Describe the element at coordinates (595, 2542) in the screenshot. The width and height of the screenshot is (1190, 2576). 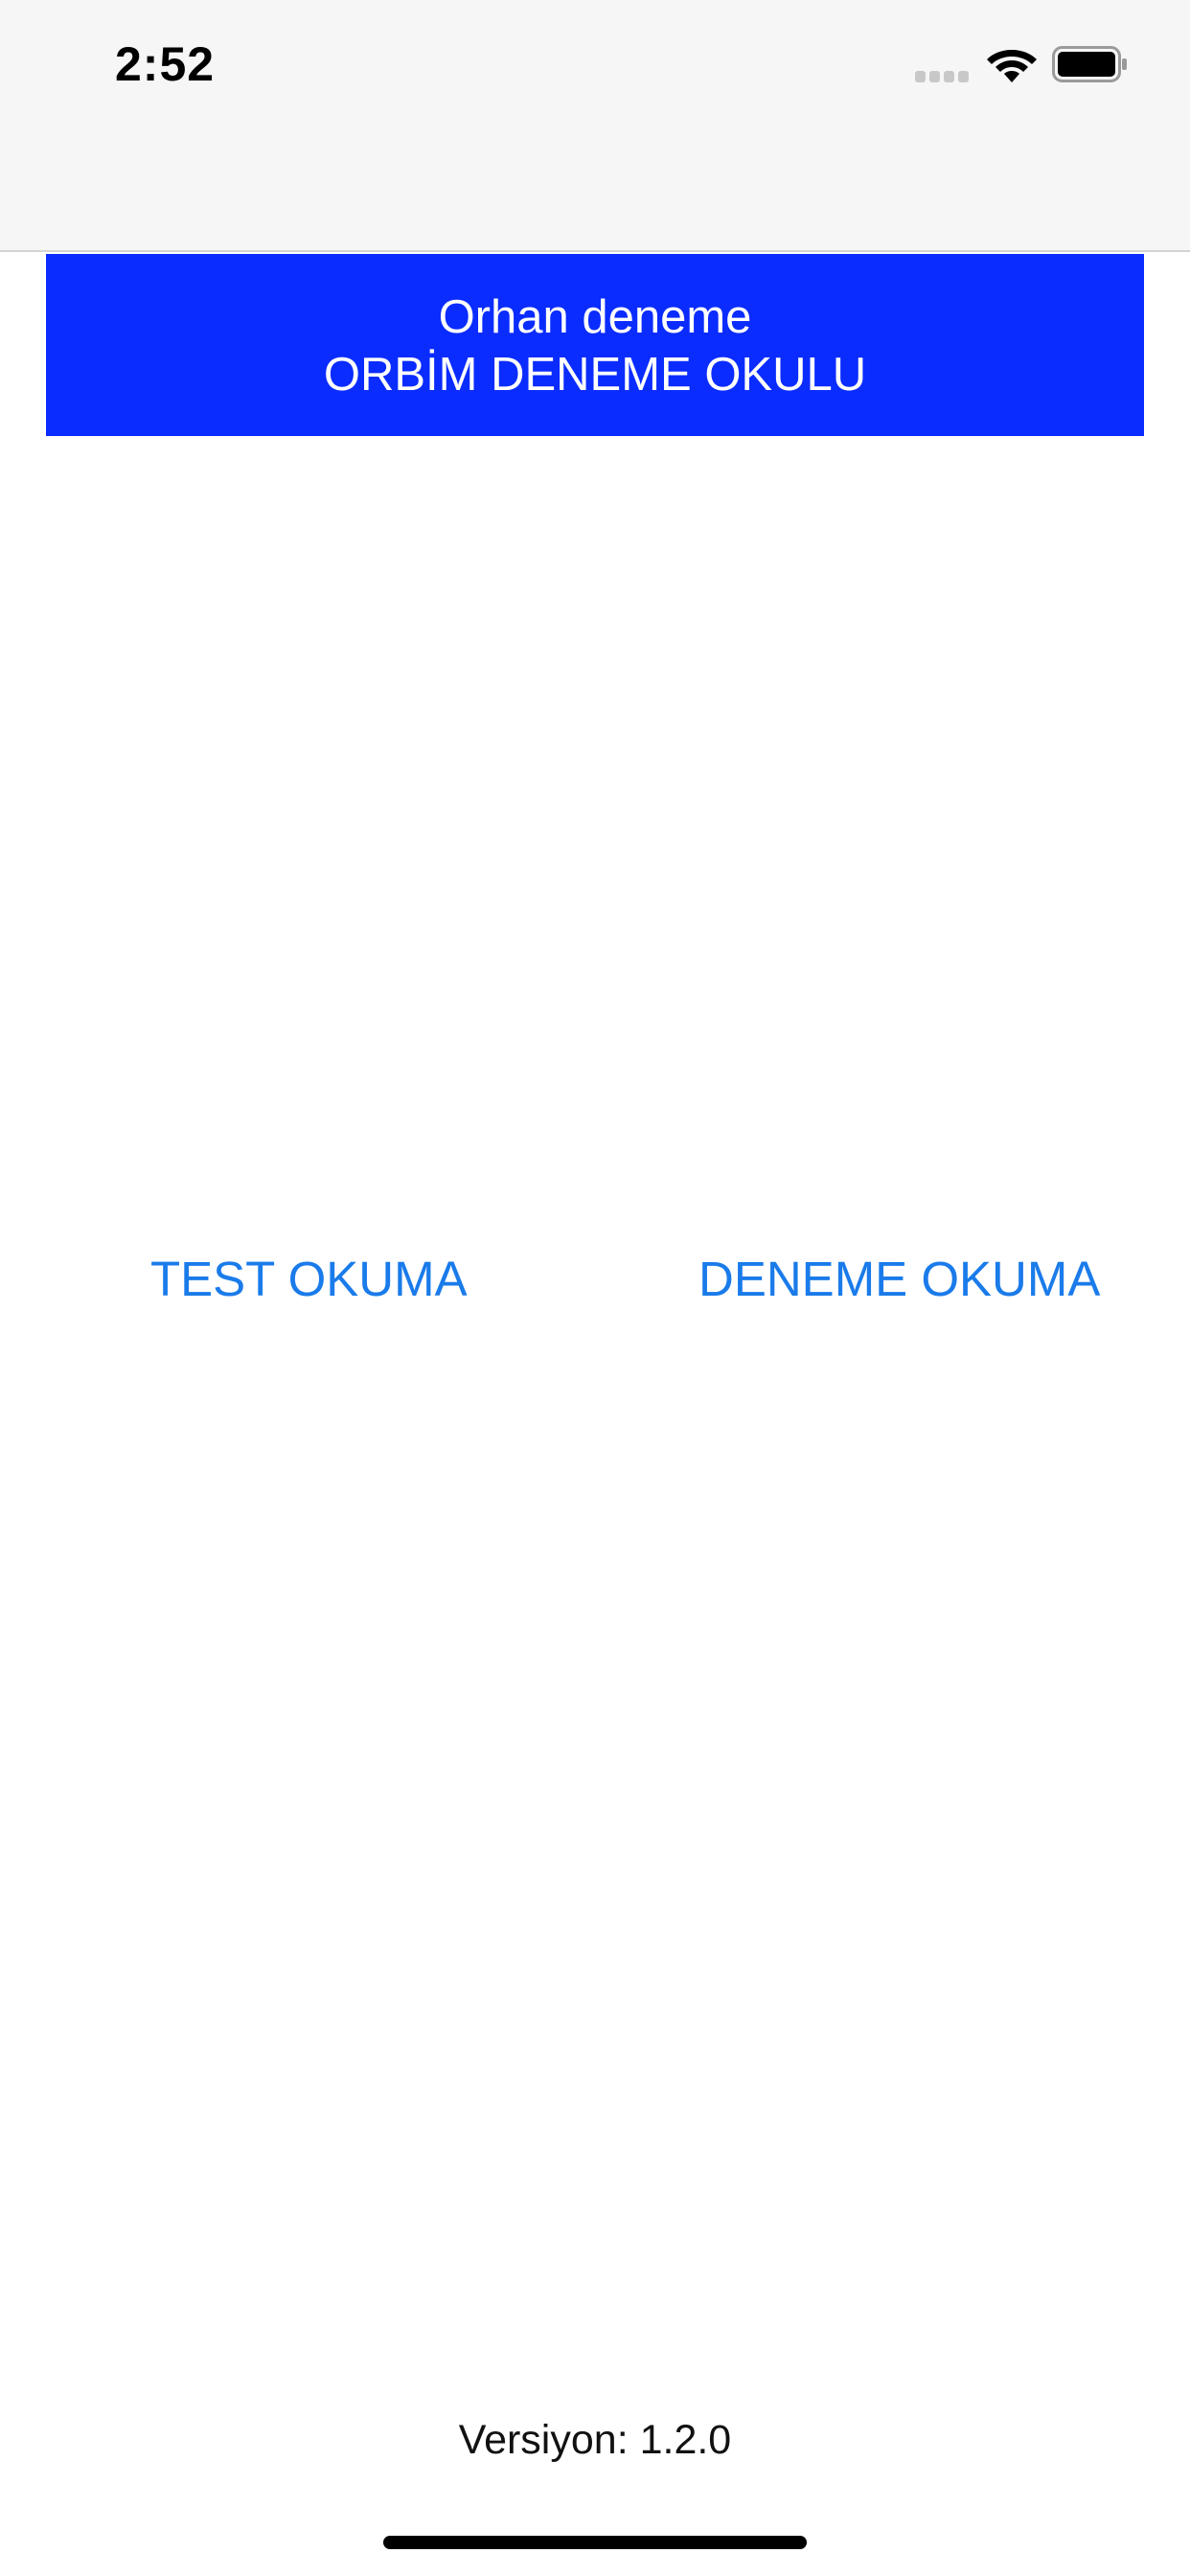
I see `home-indicator` at that location.